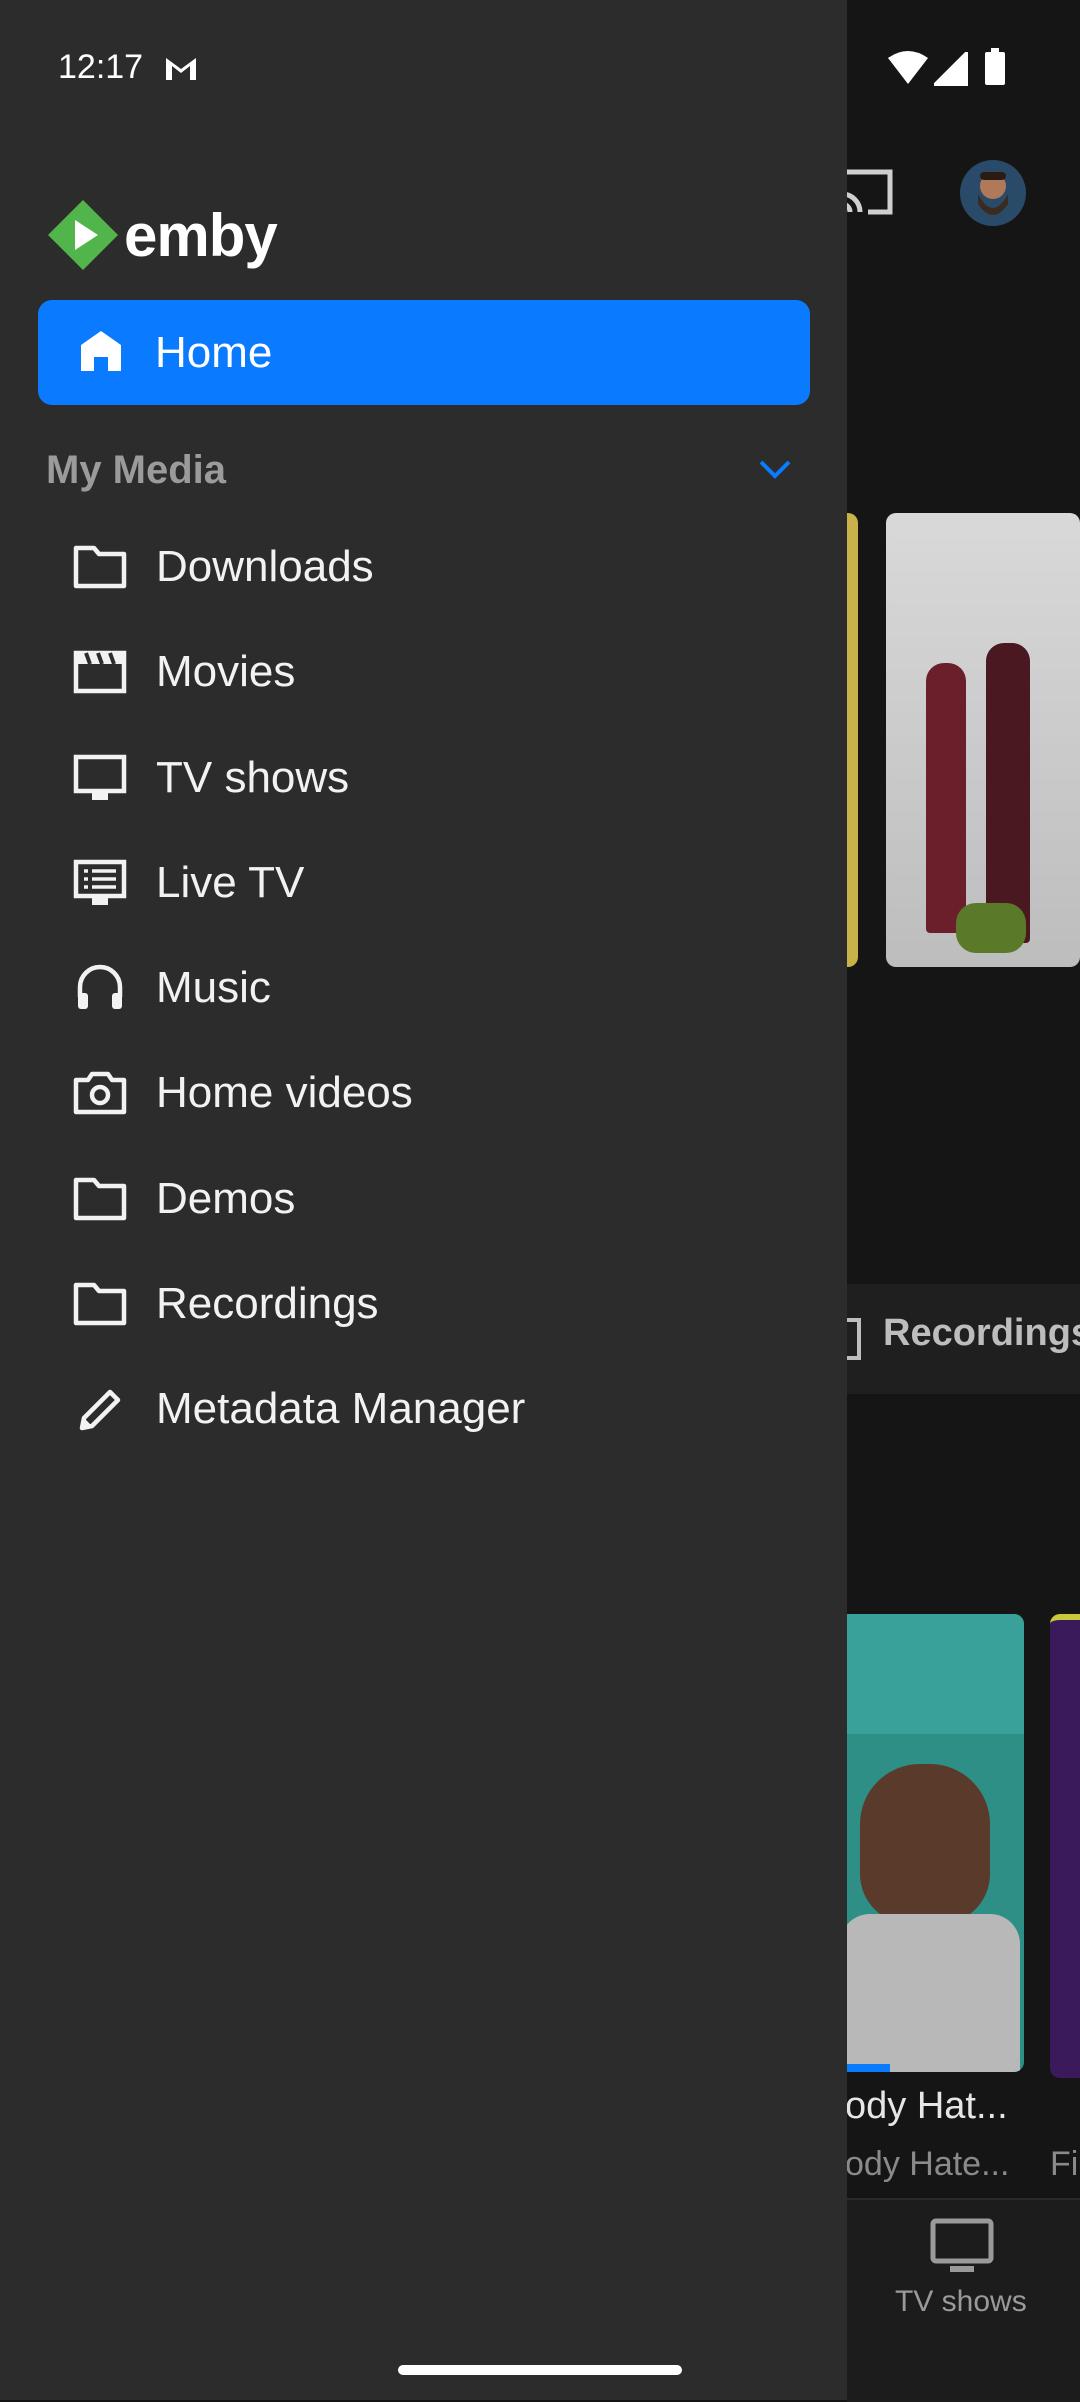 The image size is (1080, 2402). I want to click on nav-home-label: Home, so click(214, 352).